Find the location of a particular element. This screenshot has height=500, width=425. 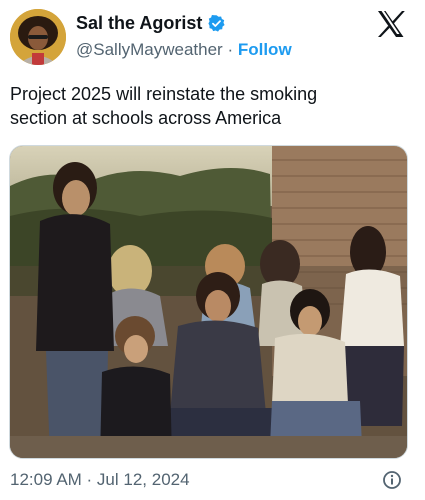

author-display-name: Sal the Agorist is located at coordinates (139, 23).